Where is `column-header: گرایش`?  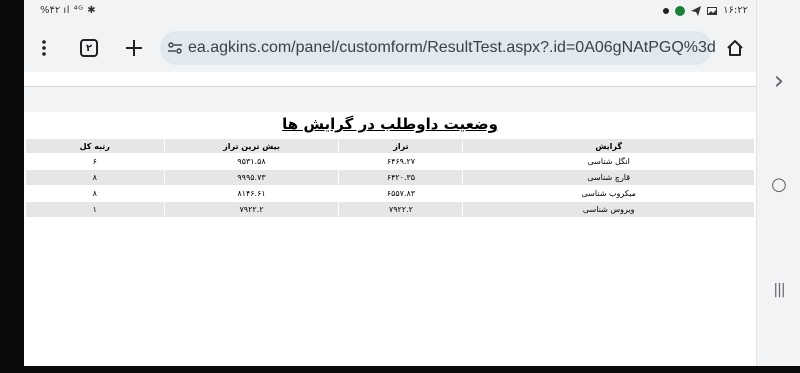 column-header: گرایش is located at coordinates (608, 146).